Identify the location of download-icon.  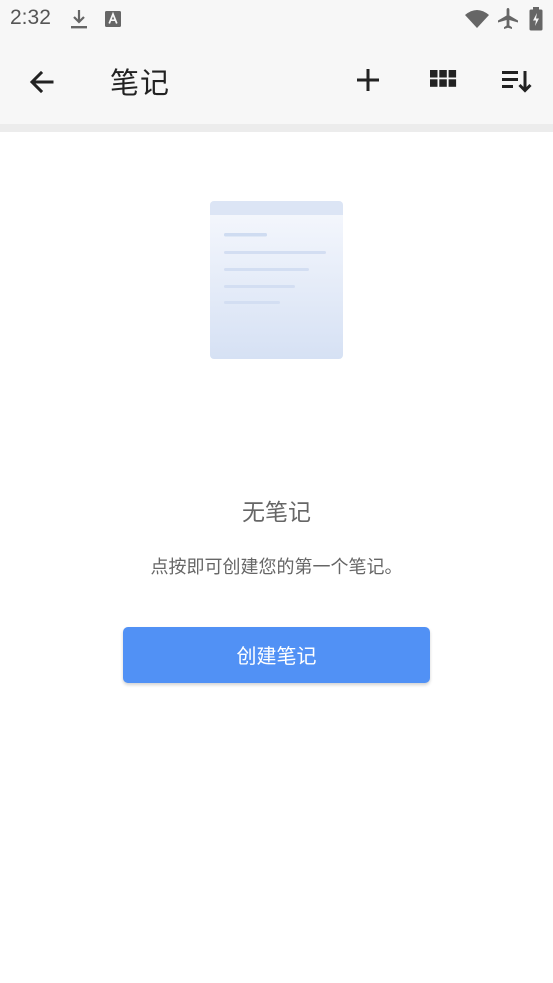
(79, 19).